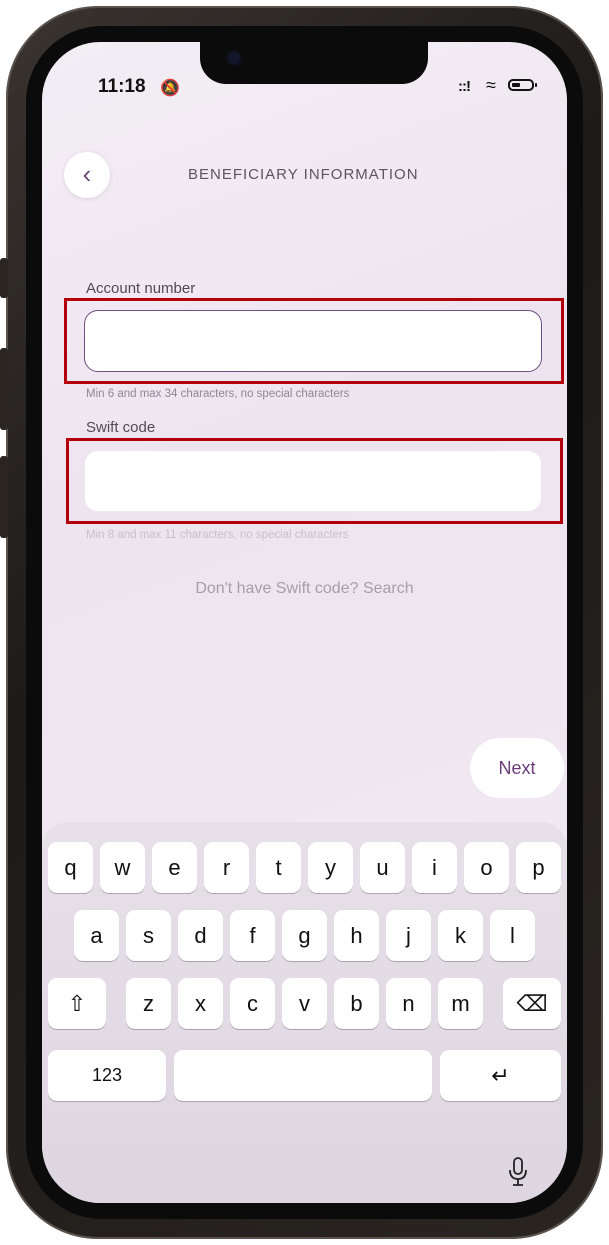  Describe the element at coordinates (4, 278) in the screenshot. I see `side-button` at that location.